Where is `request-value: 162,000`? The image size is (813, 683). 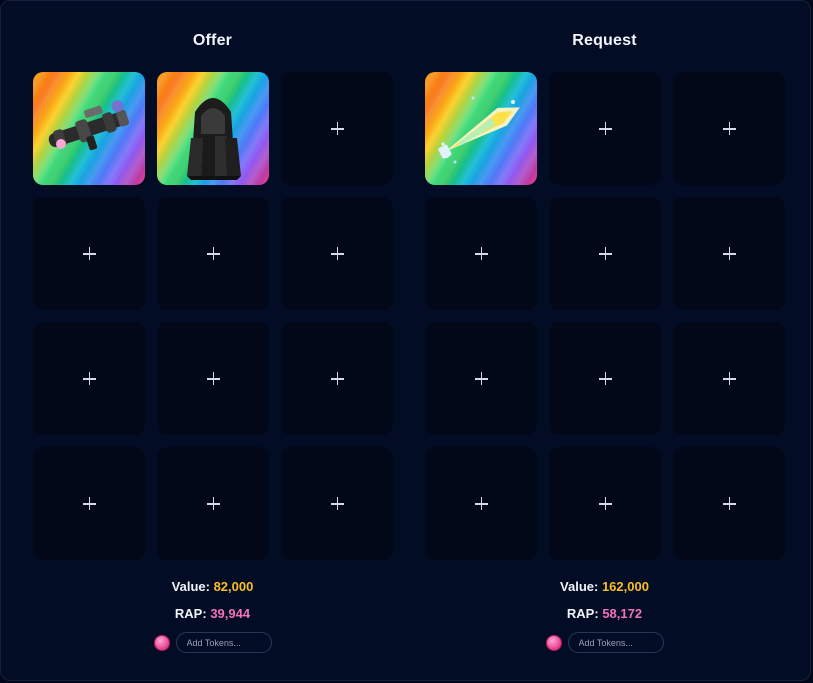
request-value: 162,000 is located at coordinates (625, 586).